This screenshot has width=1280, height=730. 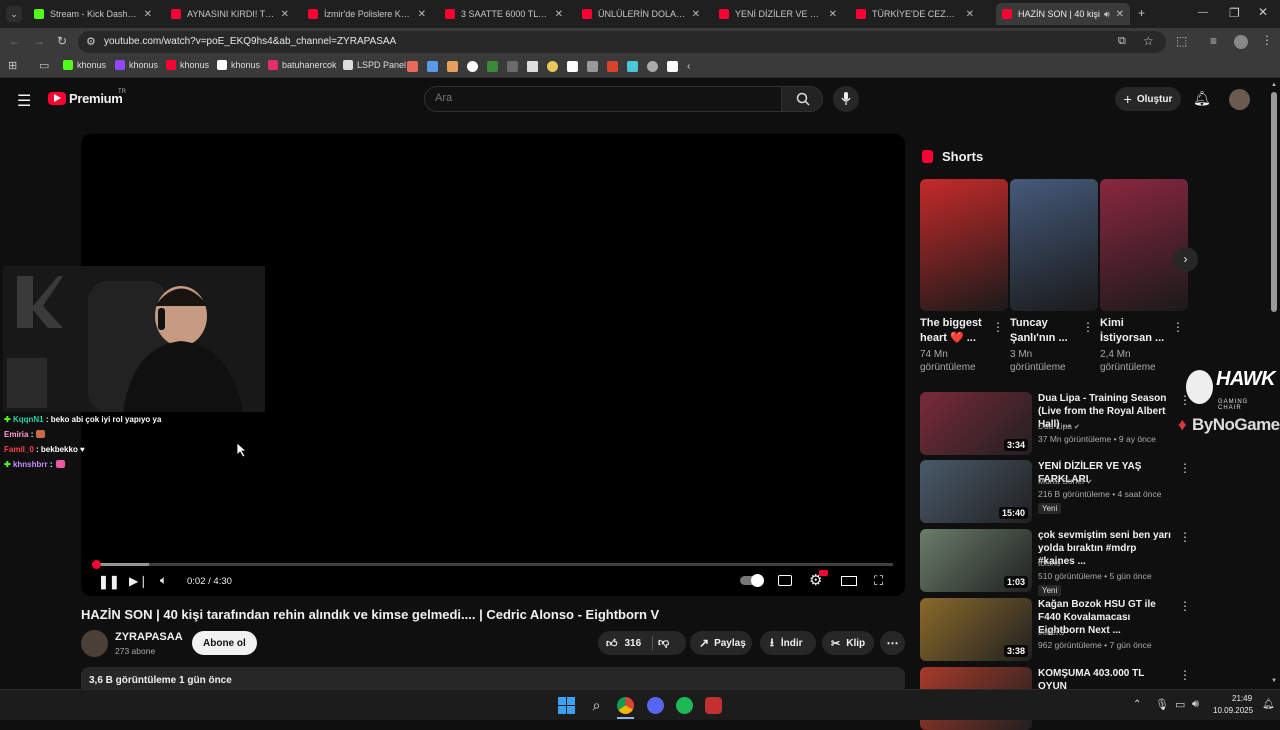 What do you see at coordinates (976, 491) in the screenshot?
I see `recommended-video-thumbnail: 15:40` at bounding box center [976, 491].